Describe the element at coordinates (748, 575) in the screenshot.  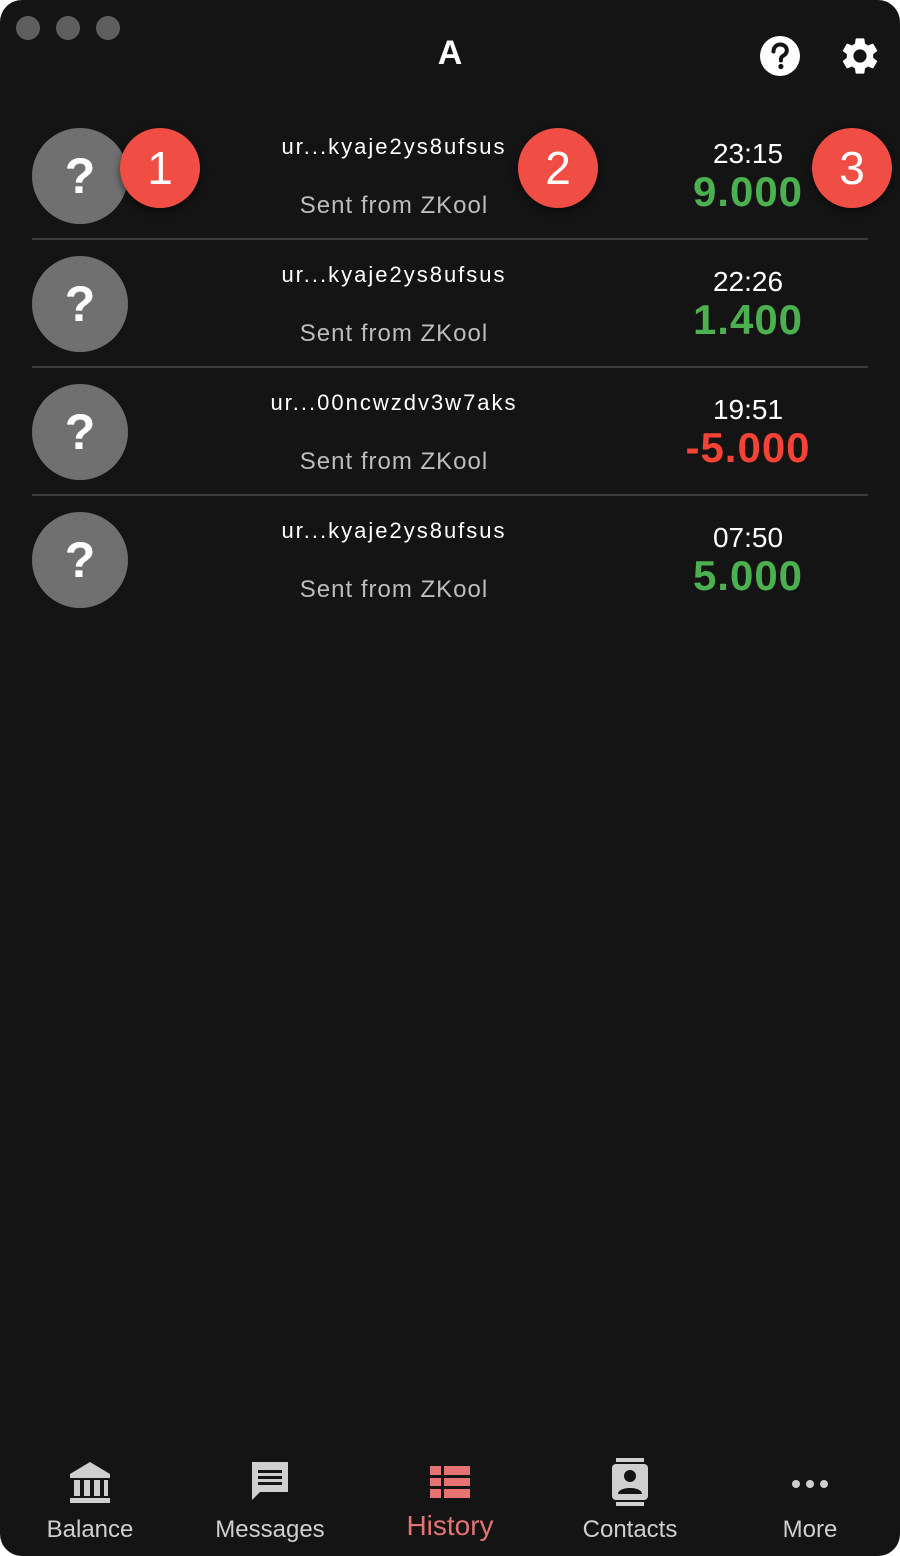
I see `transaction-amount: 5.000` at that location.